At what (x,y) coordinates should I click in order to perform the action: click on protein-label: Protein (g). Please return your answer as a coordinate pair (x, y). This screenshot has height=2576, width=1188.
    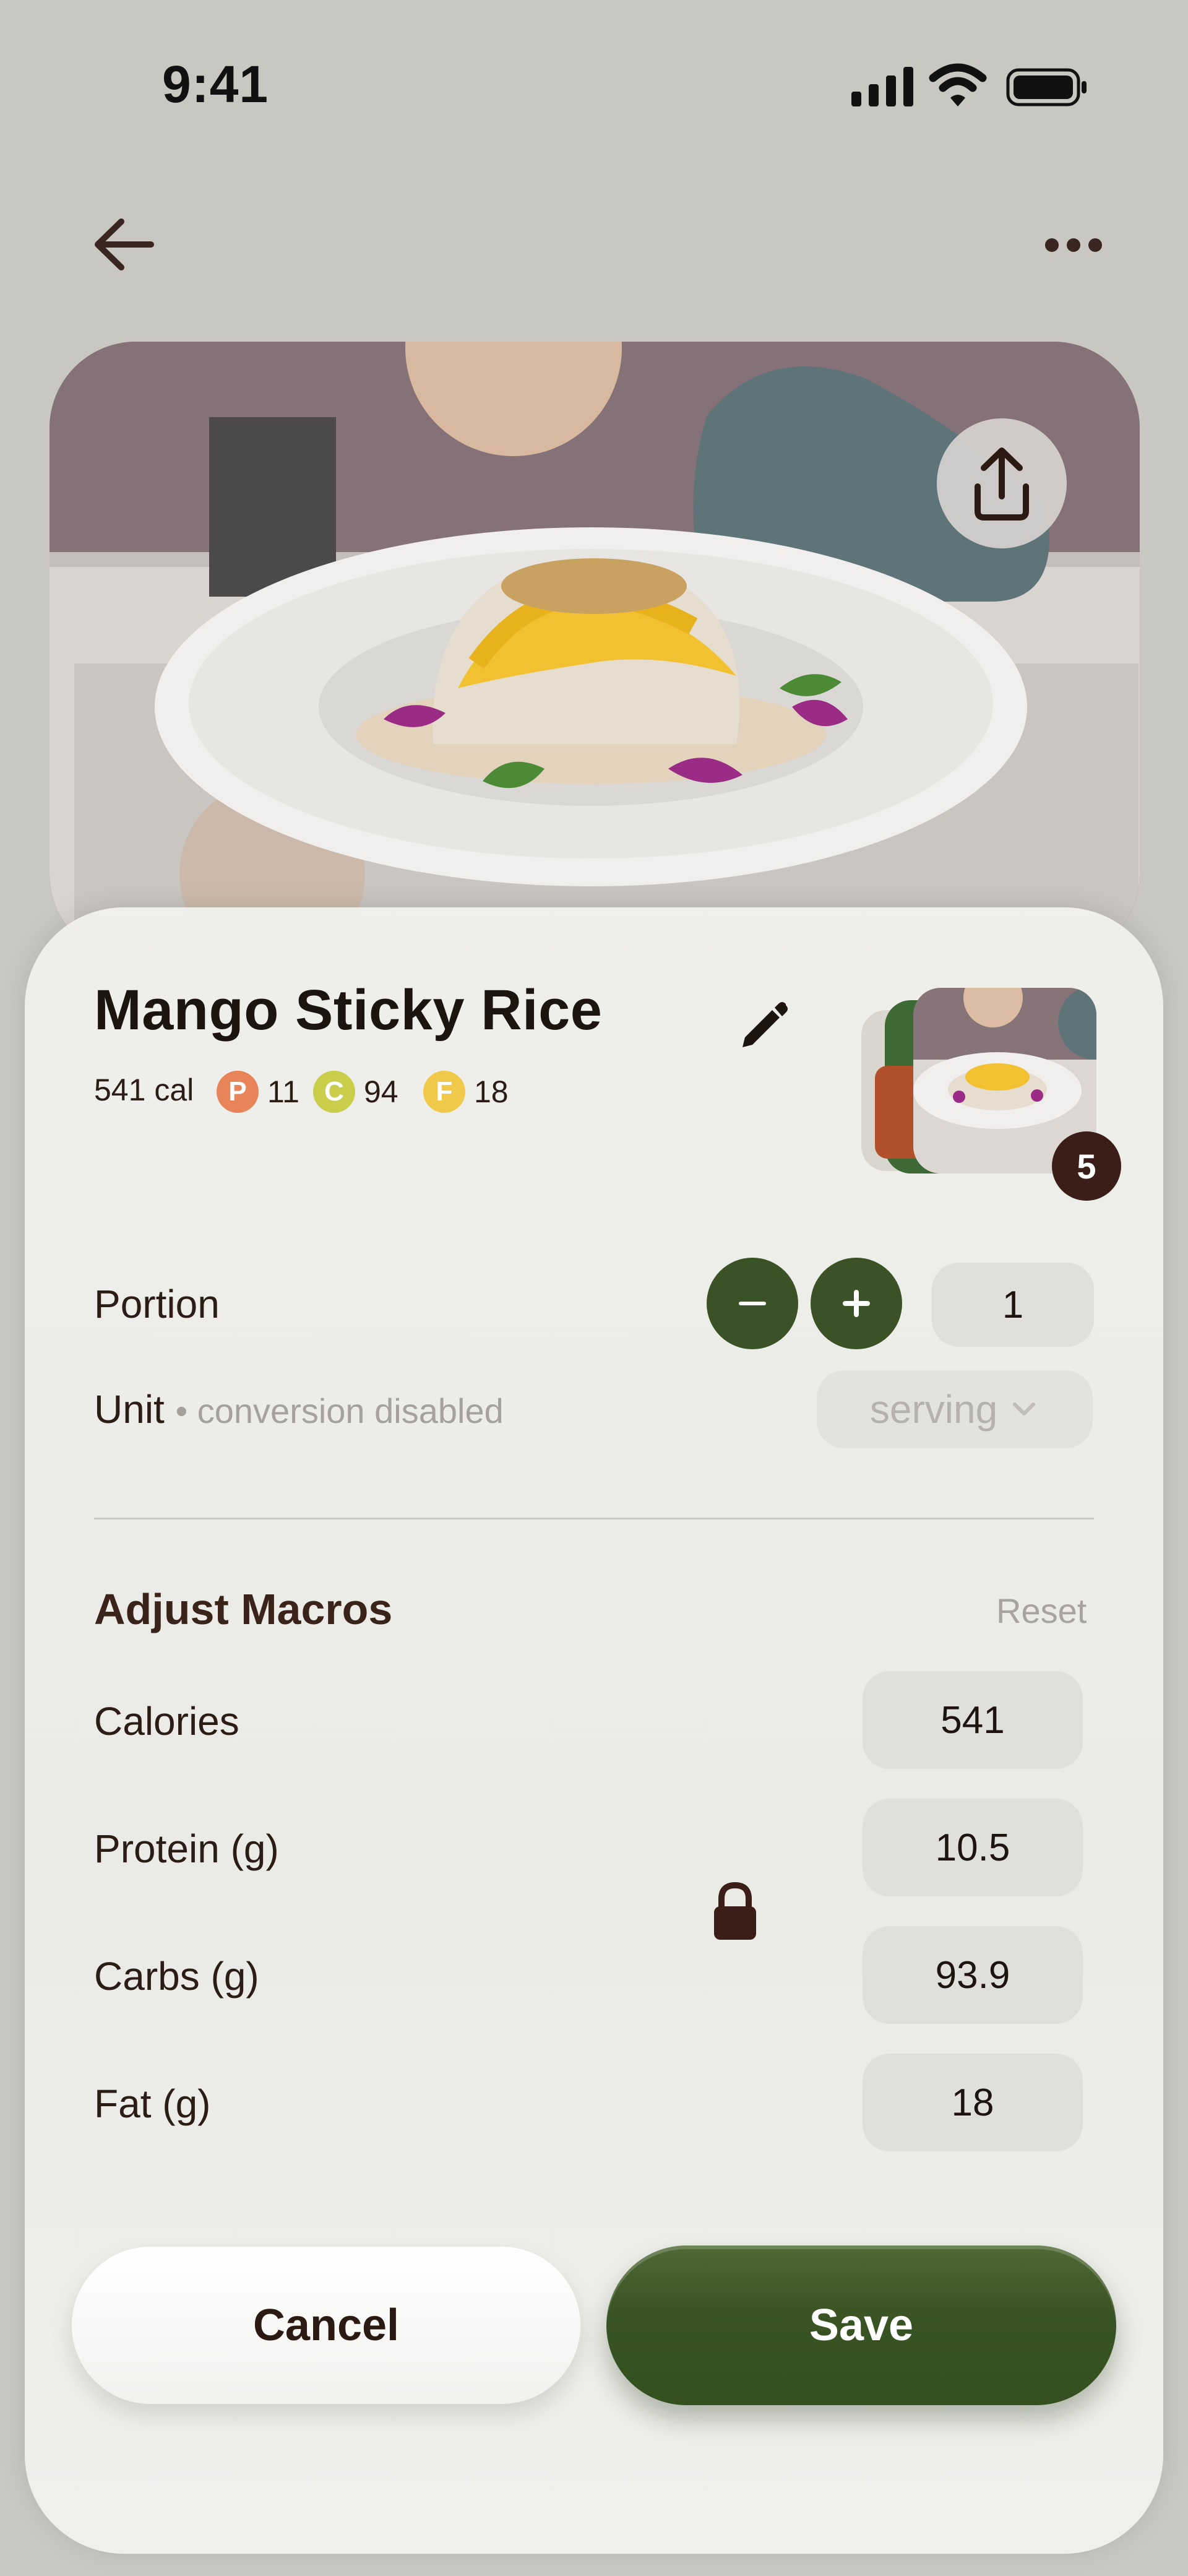
    Looking at the image, I should click on (186, 1848).